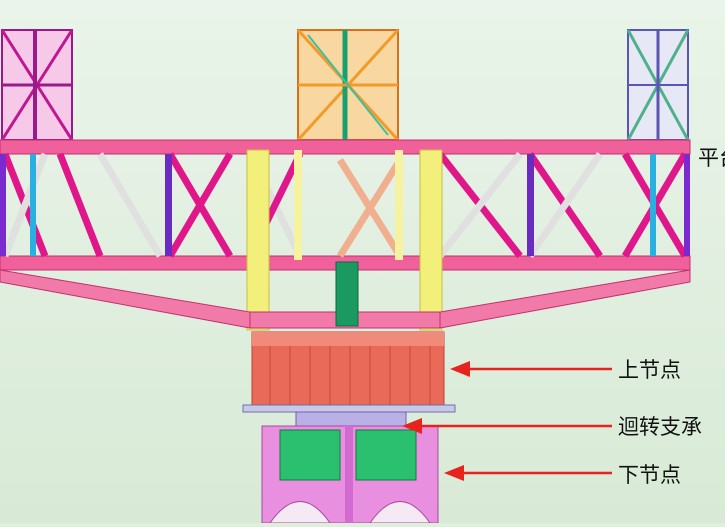 The image size is (725, 527). I want to click on center-member, so click(347, 294).